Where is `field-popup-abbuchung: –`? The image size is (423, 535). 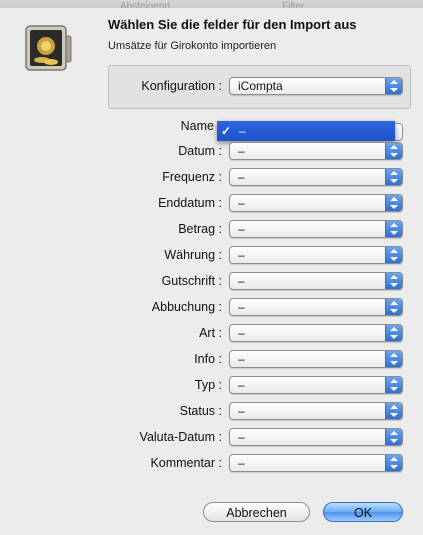
field-popup-abbuchung: – is located at coordinates (316, 307).